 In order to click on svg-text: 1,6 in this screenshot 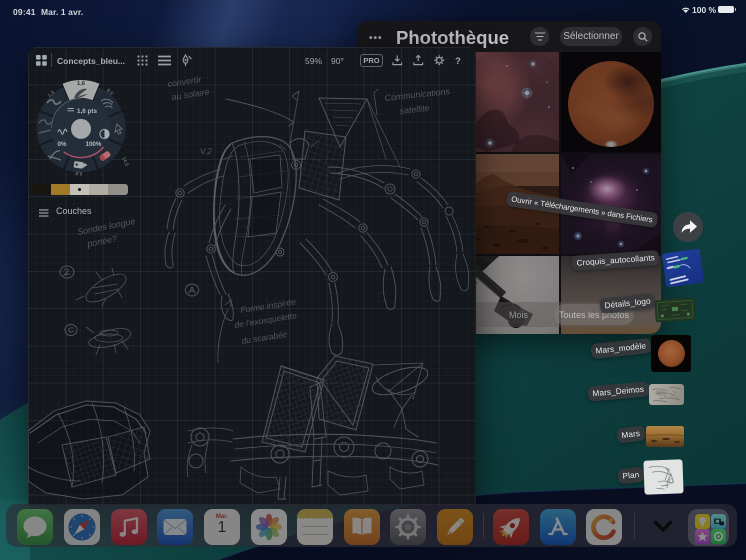, I will do `click(80, 83)`.